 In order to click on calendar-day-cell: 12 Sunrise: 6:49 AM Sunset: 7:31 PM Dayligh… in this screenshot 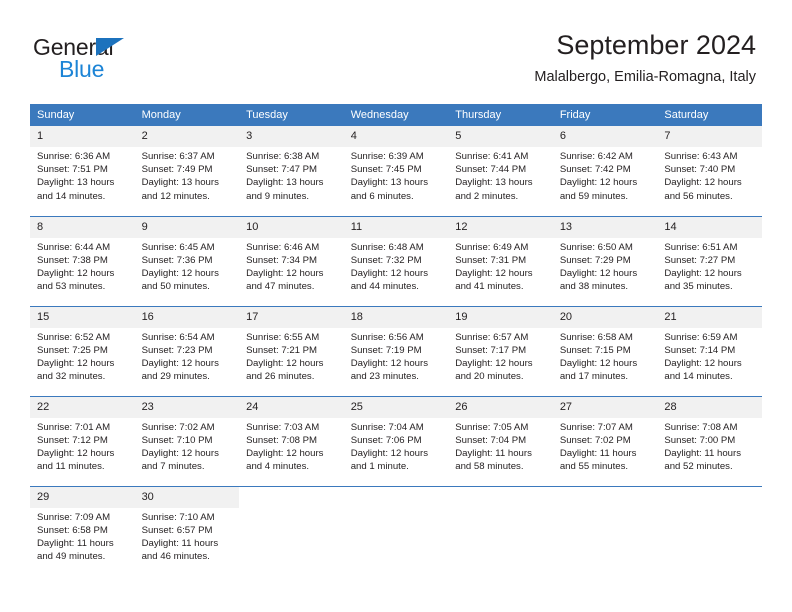, I will do `click(500, 260)`.